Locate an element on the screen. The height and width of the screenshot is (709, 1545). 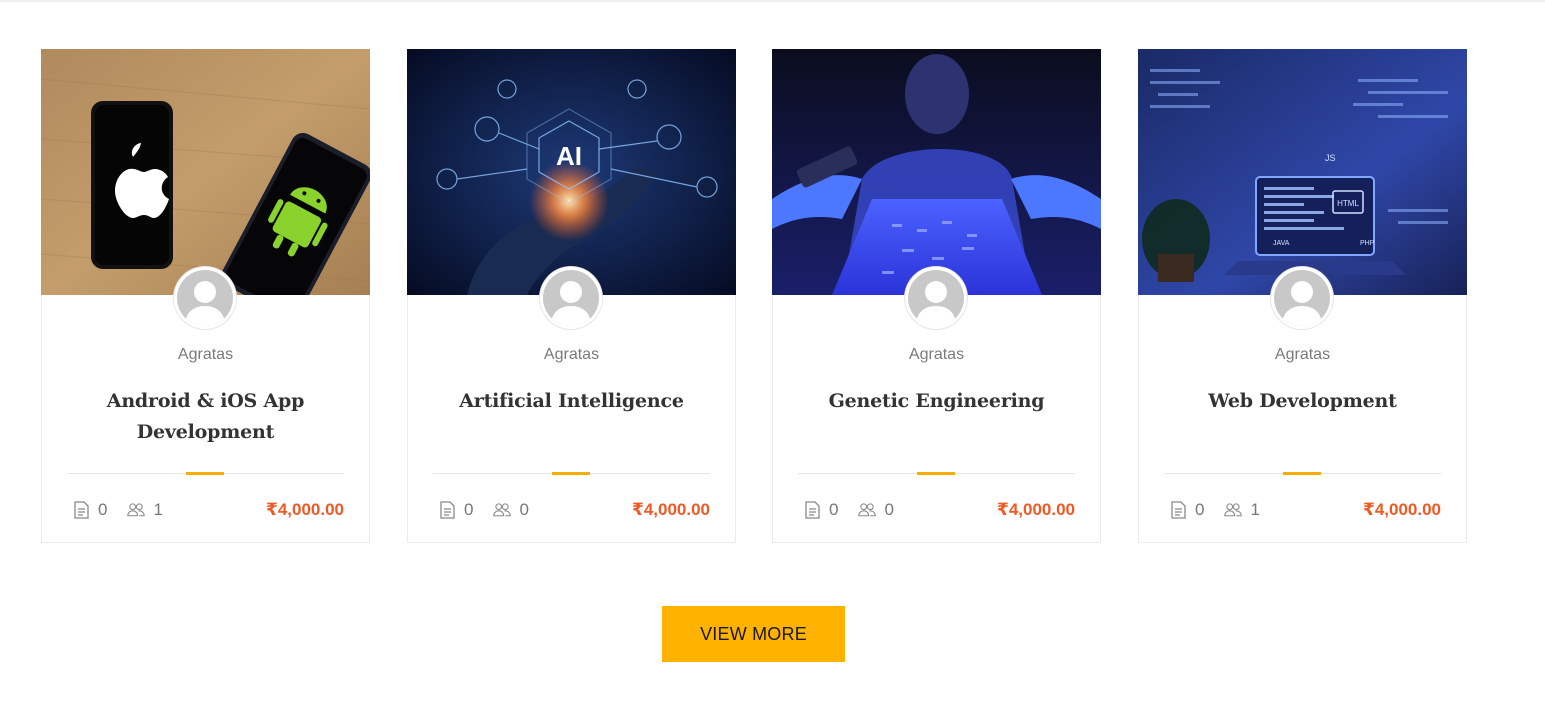
course-thumbnail: HTML JS PHP JAVA is located at coordinates (1302, 172).